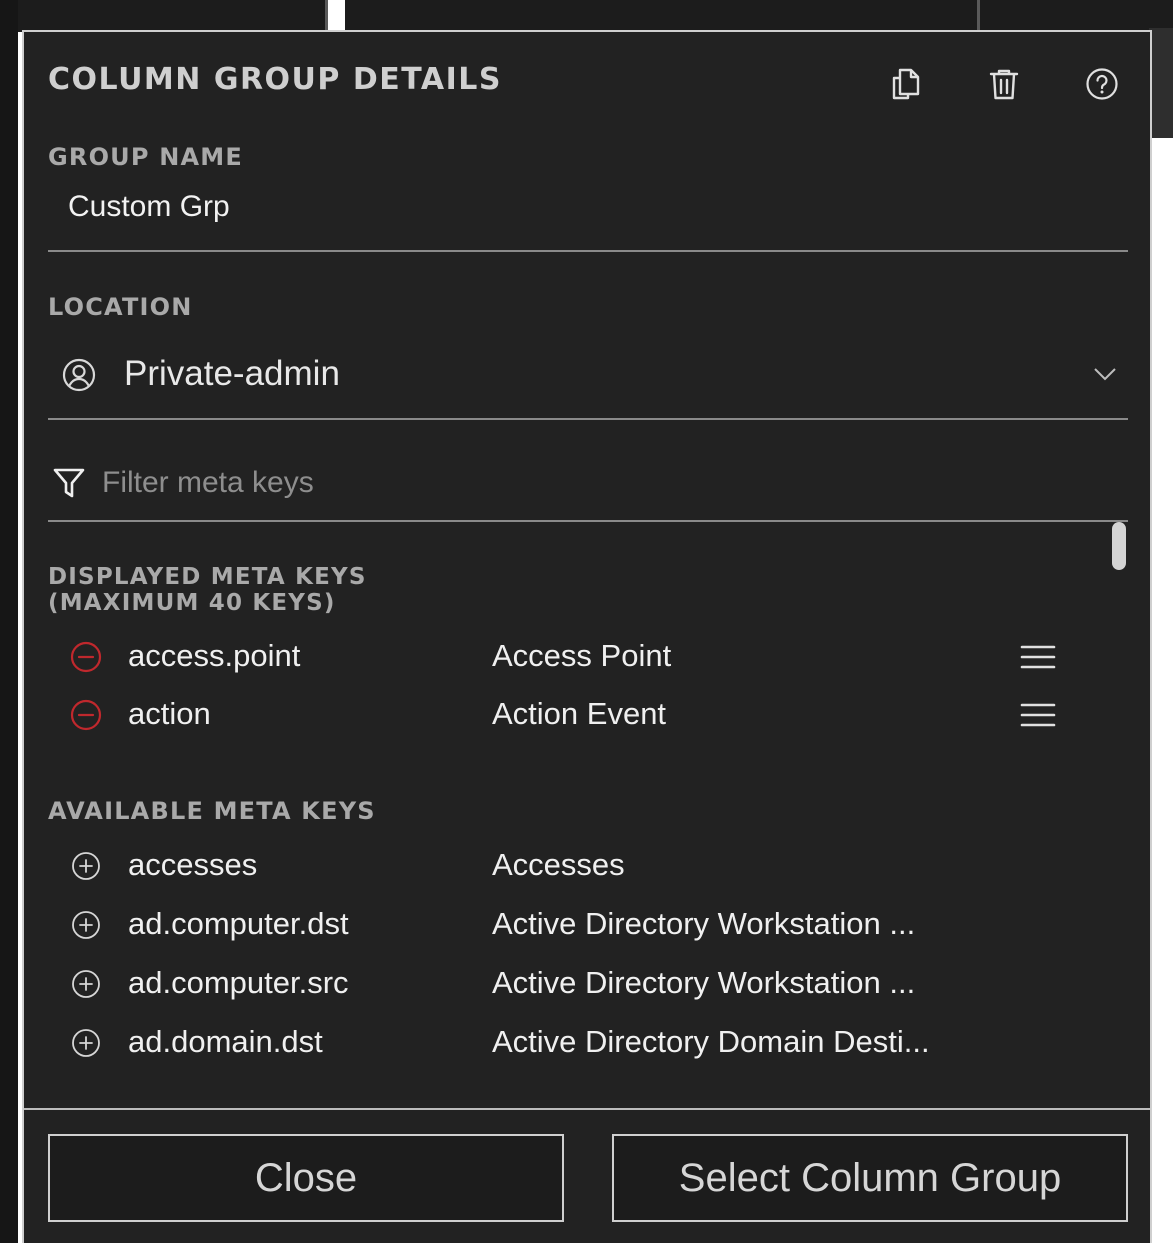  Describe the element at coordinates (1161, 83) in the screenshot. I see `right-panel-edge` at that location.